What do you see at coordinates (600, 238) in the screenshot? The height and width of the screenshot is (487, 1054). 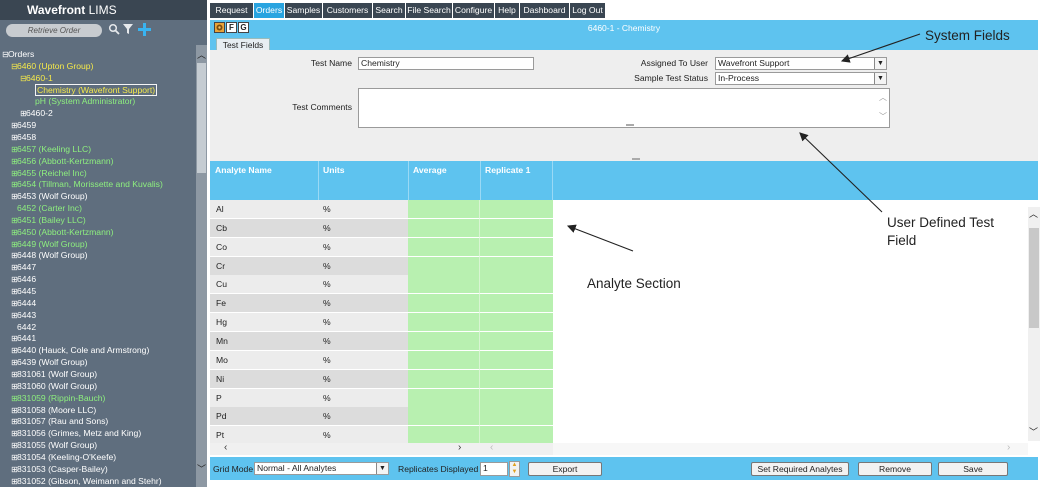 I see `arrow-analyte-section` at bounding box center [600, 238].